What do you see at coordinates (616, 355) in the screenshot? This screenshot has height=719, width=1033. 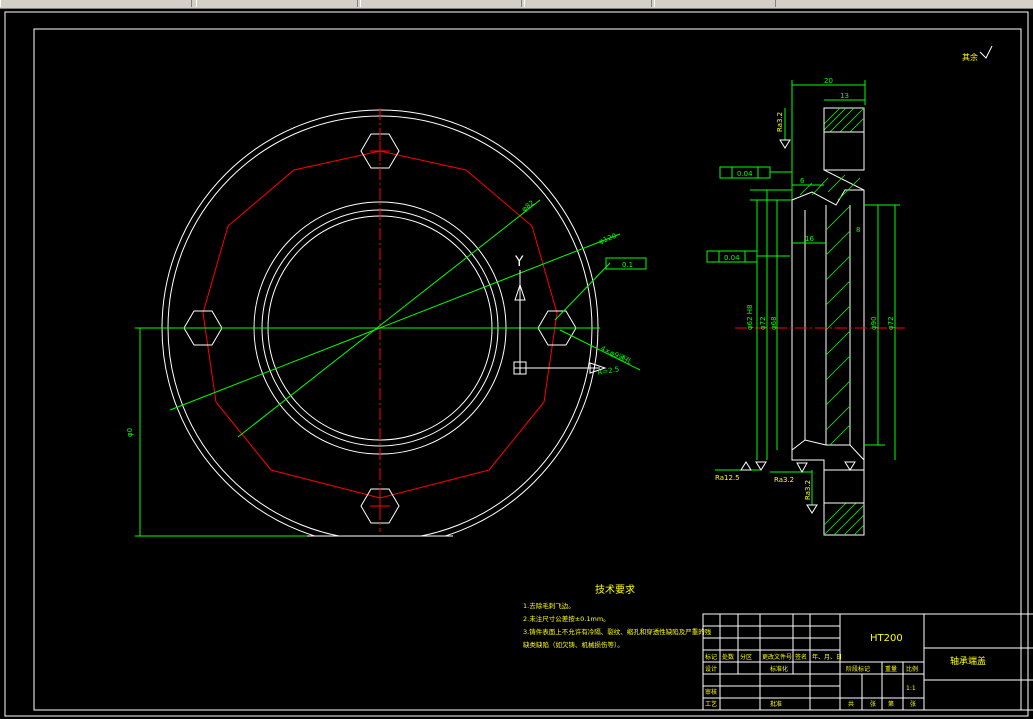 I see `hole-note: 4×φ9通孔` at bounding box center [616, 355].